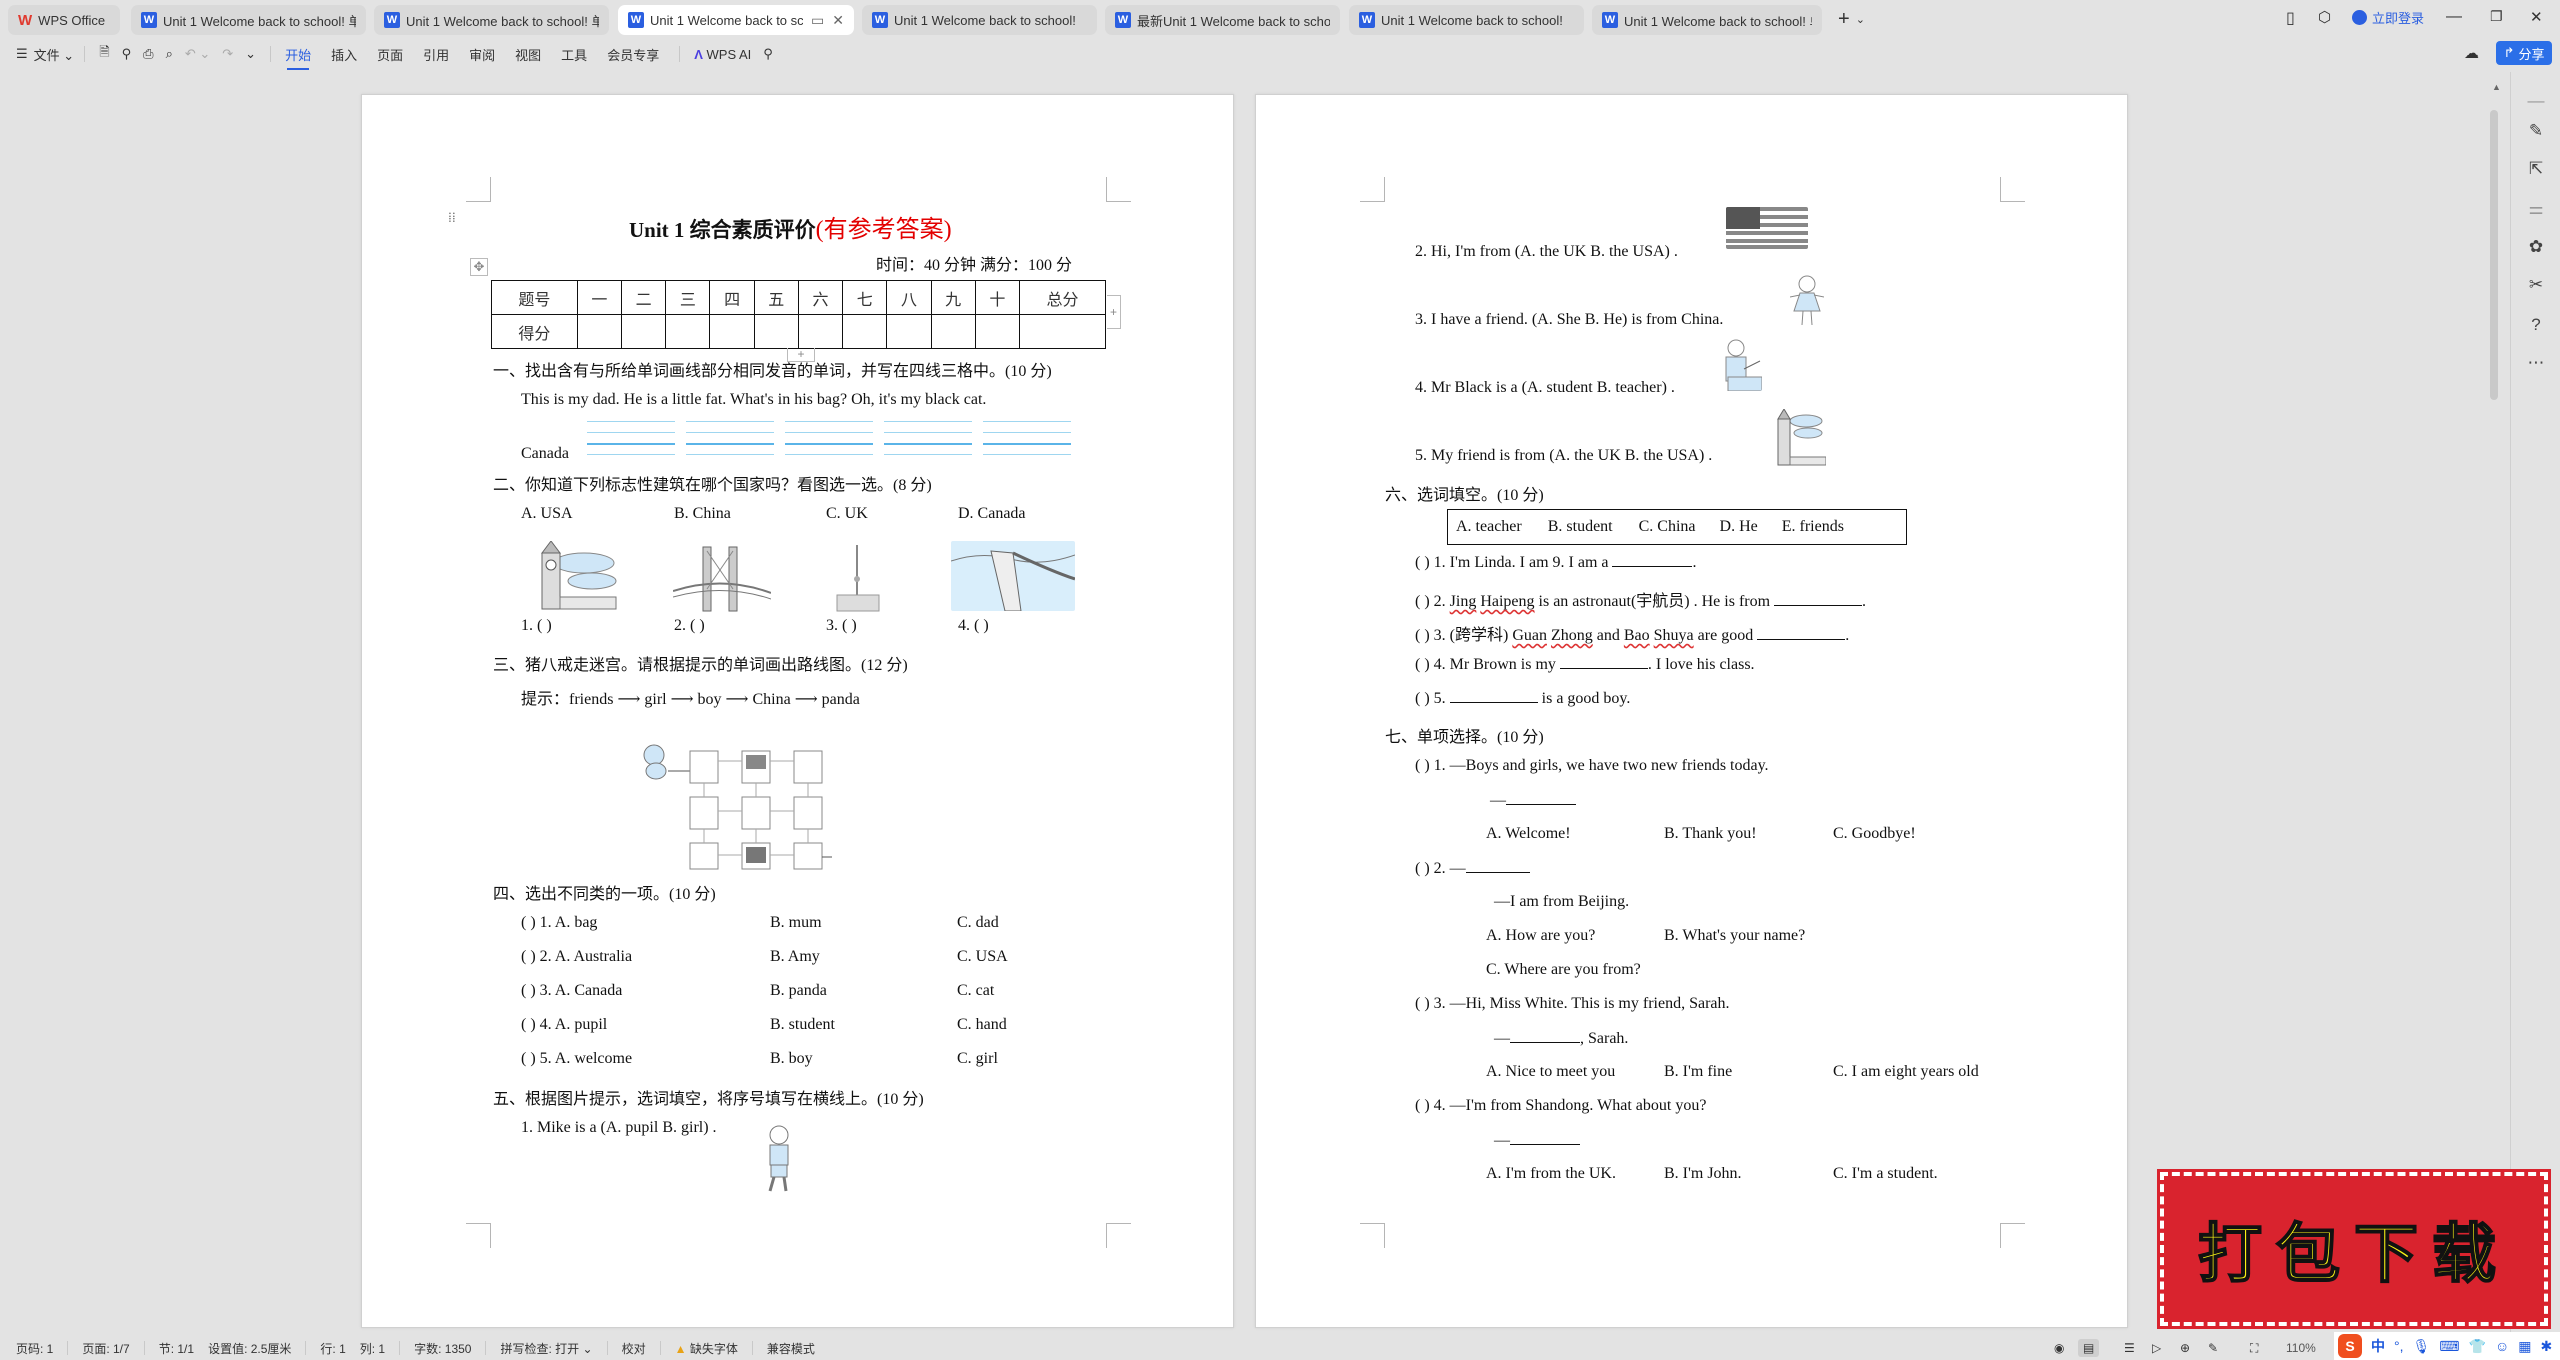 The width and height of the screenshot is (2560, 1360). I want to click on answer-blank: 3. ( ), so click(841, 626).